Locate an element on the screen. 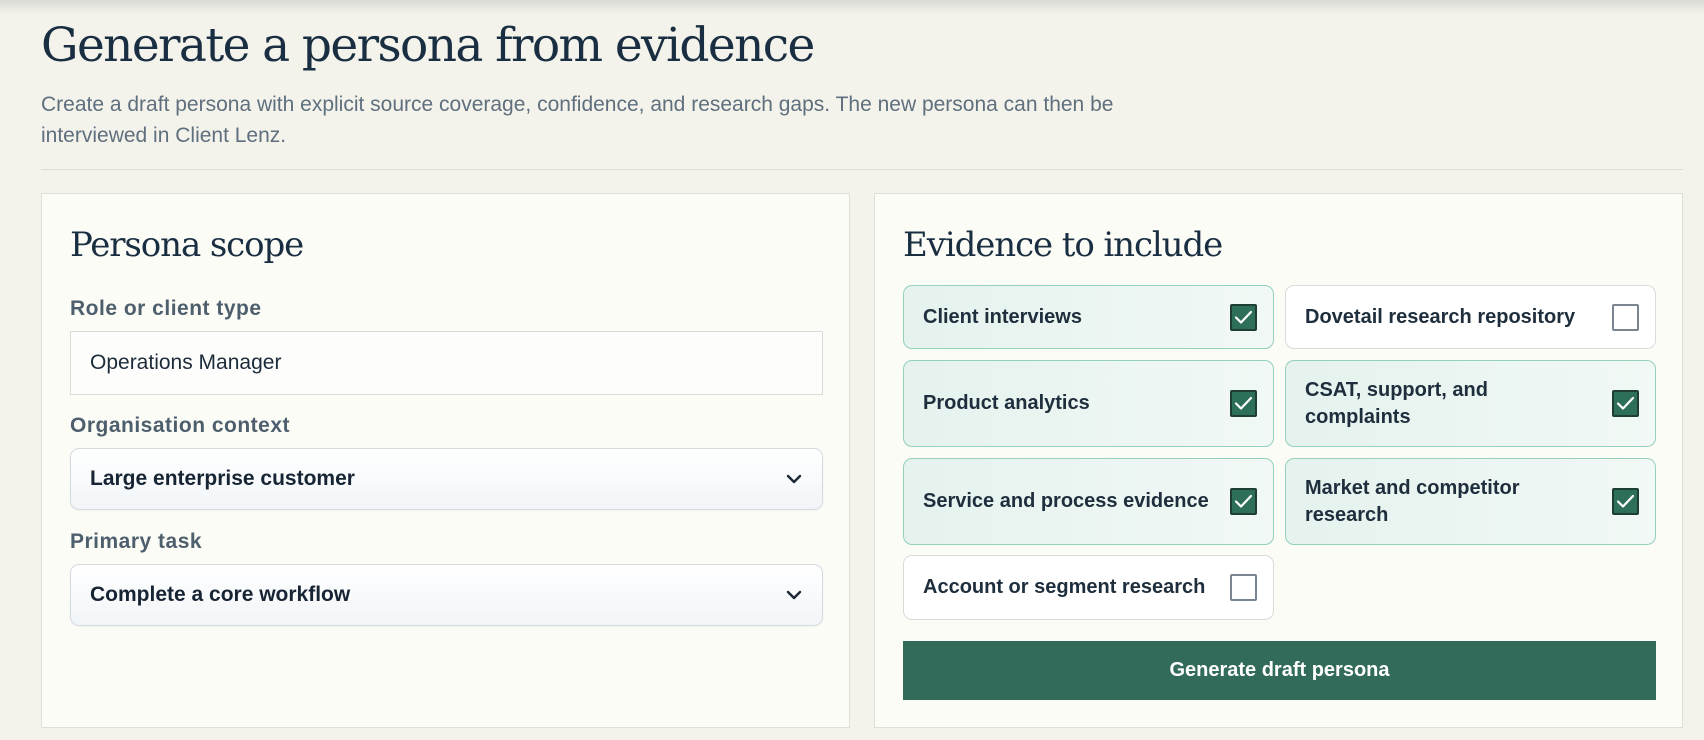 The image size is (1704, 740). role-input is located at coordinates (446, 363).